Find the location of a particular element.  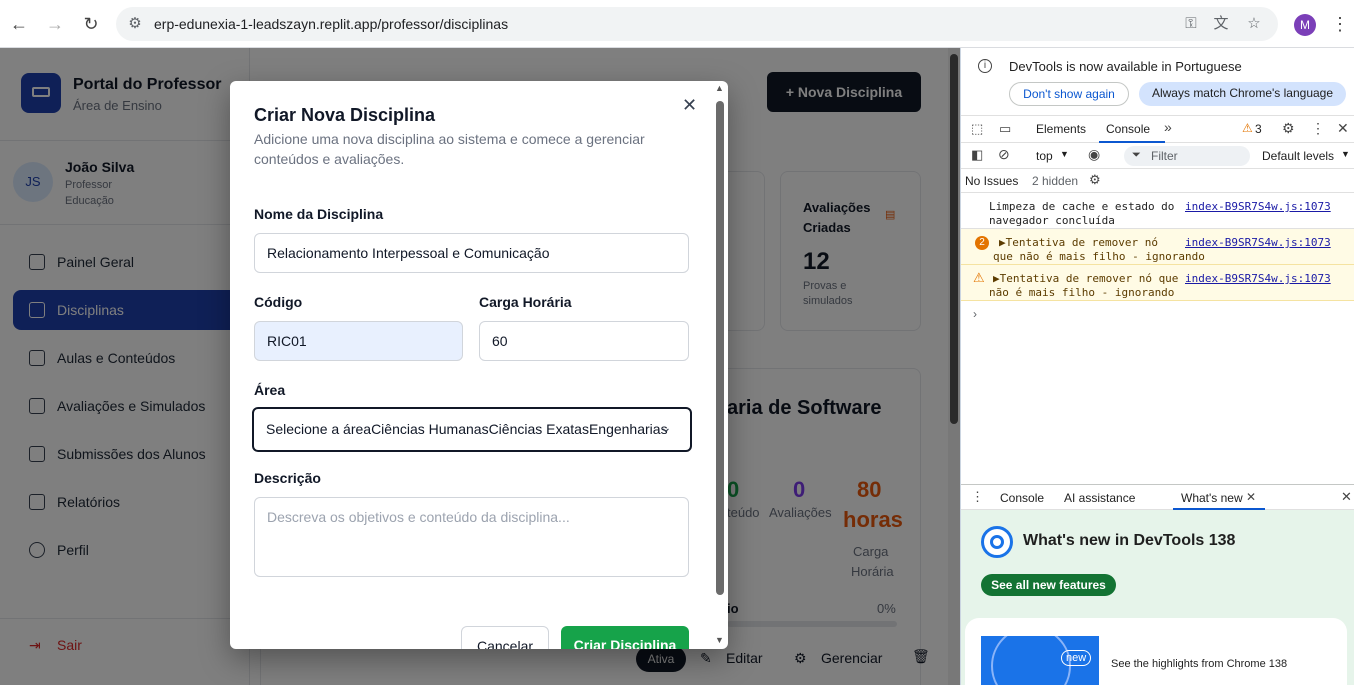

issues-text: No Issues is located at coordinates (991, 181).